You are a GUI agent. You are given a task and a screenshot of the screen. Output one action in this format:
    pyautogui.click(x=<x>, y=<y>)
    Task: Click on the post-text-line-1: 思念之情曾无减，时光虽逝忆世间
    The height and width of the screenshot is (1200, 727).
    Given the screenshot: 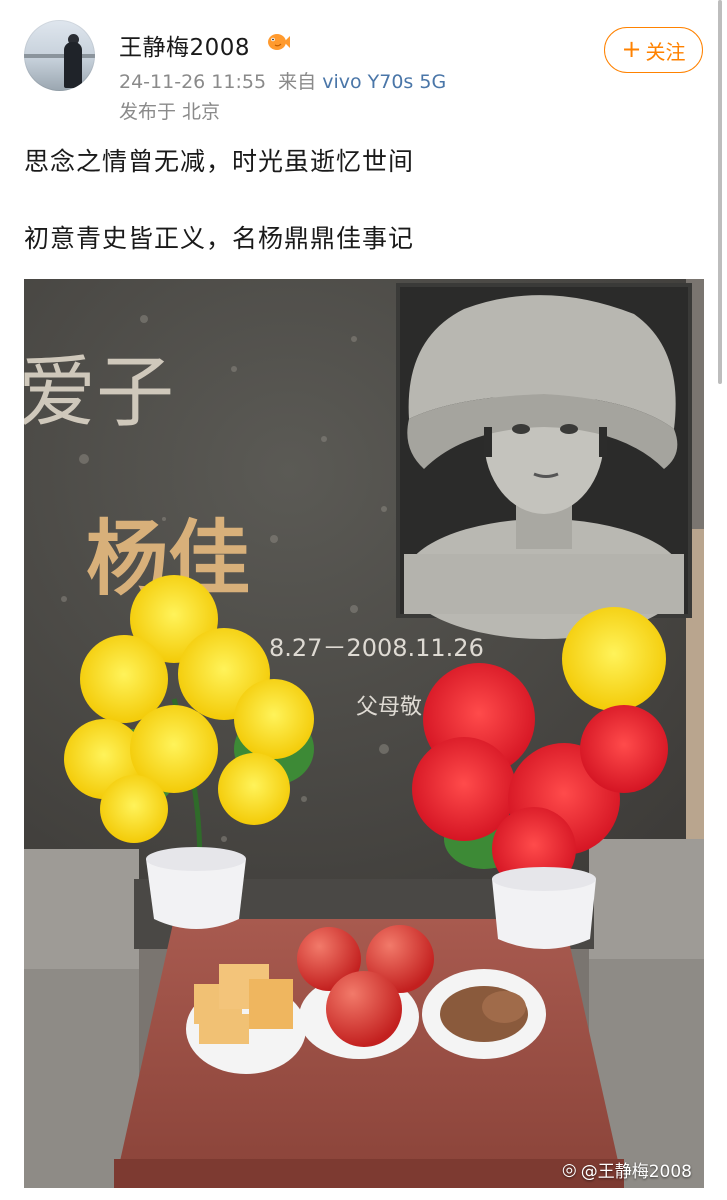 What is the action you would take?
    pyautogui.click(x=219, y=161)
    